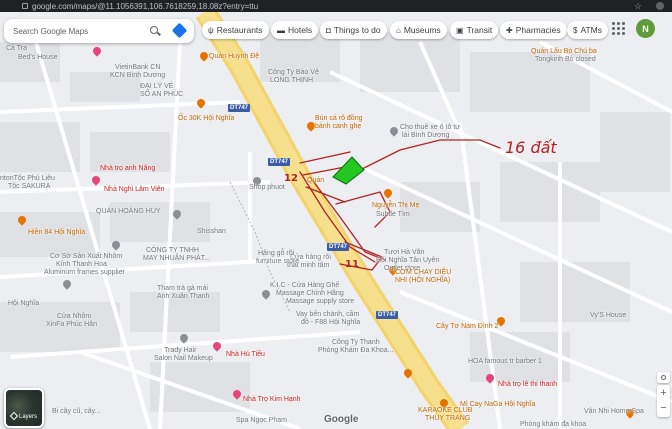 The width and height of the screenshot is (672, 429). What do you see at coordinates (37, 58) in the screenshot?
I see `place-label: Bed's House` at bounding box center [37, 58].